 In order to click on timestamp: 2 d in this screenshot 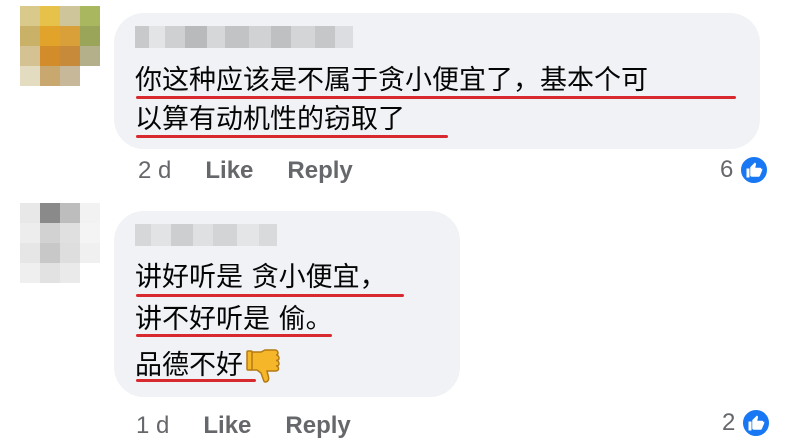, I will do `click(154, 171)`.